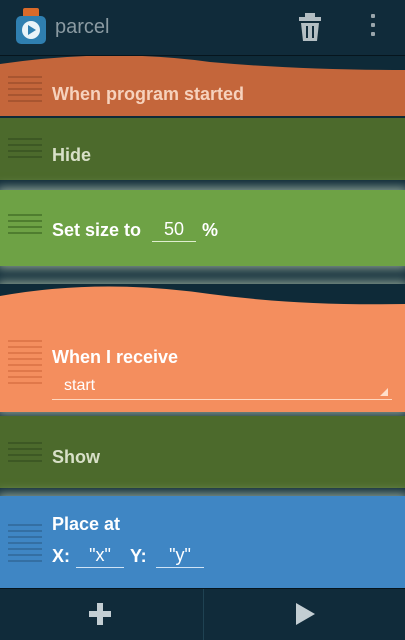 The width and height of the screenshot is (405, 640). I want to click on y-value-field: "y", so click(180, 555).